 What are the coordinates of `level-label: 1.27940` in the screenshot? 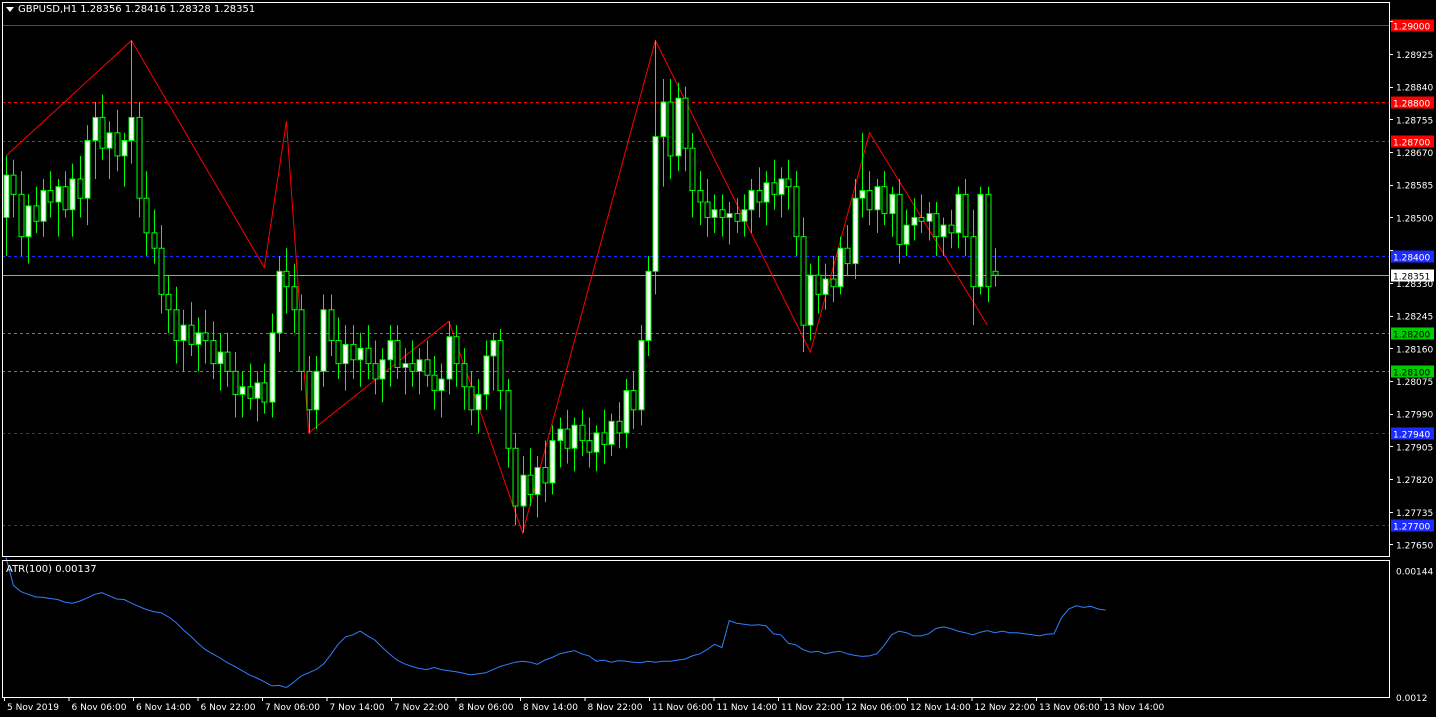 It's located at (1411, 436).